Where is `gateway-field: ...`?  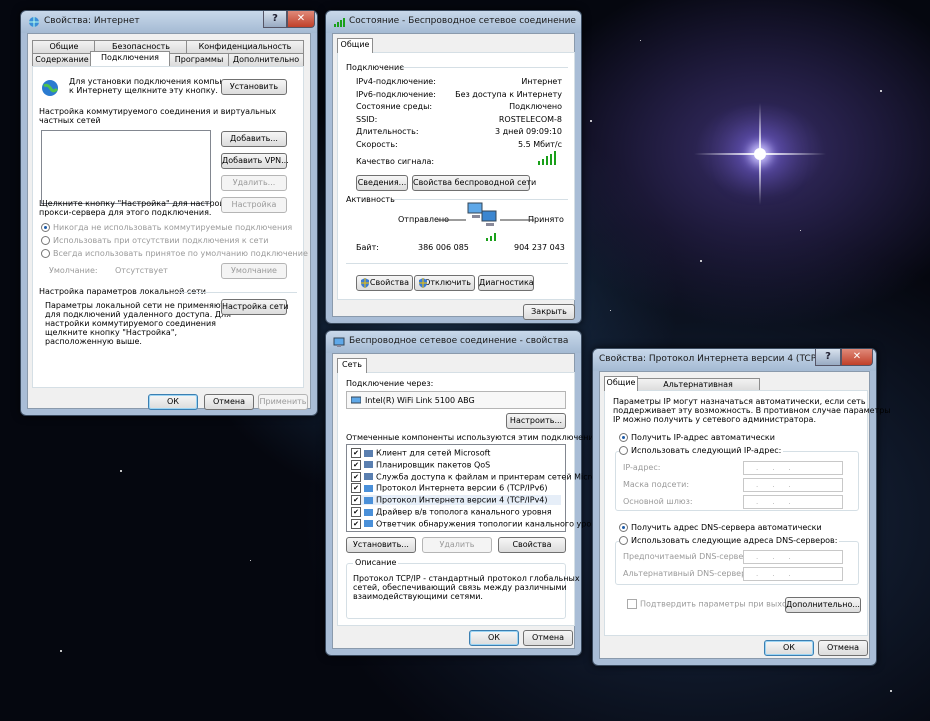
gateway-field: ... is located at coordinates (793, 502).